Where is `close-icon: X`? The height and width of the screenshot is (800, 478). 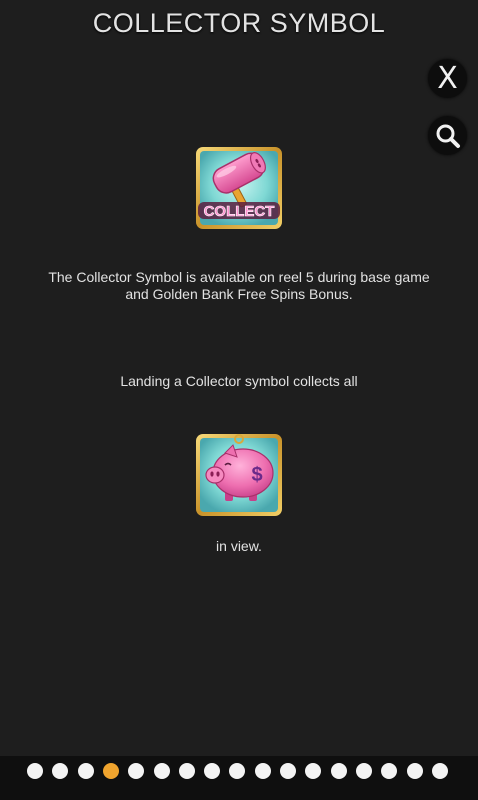 close-icon: X is located at coordinates (447, 78).